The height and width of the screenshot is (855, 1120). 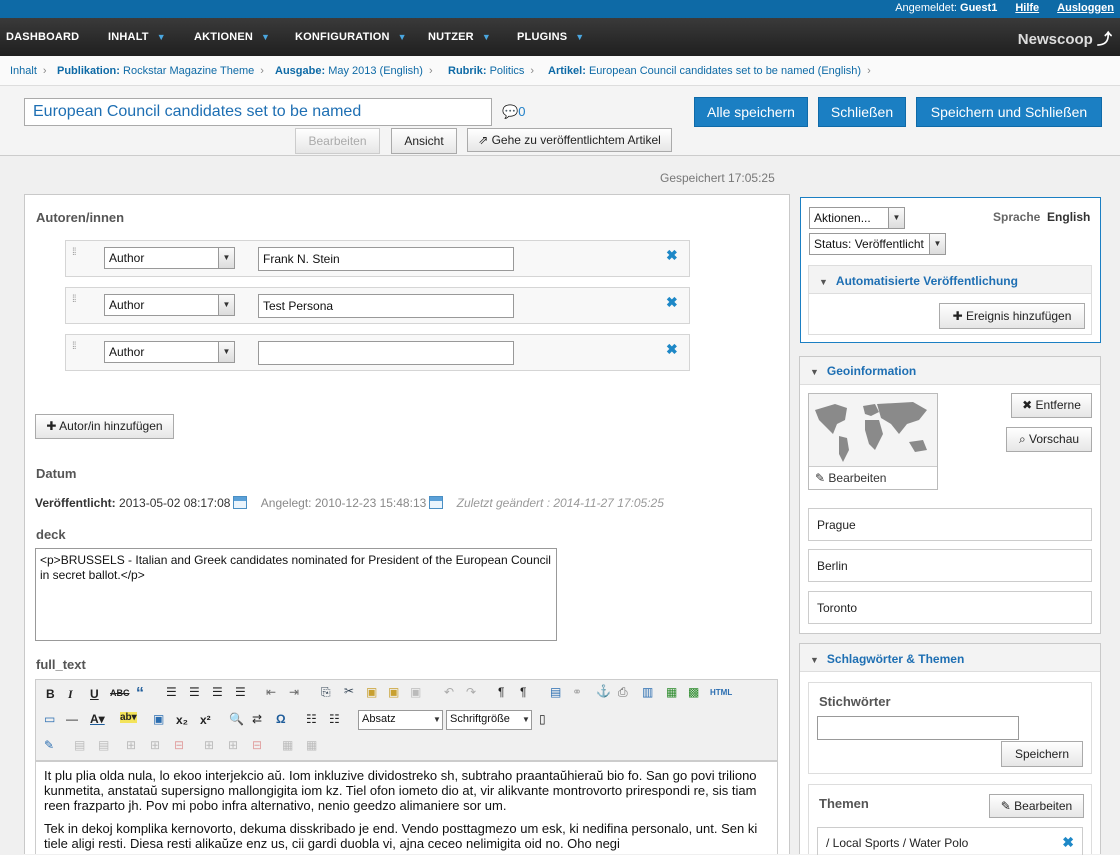 I want to click on find-icon: 🔍, so click(x=236, y=719).